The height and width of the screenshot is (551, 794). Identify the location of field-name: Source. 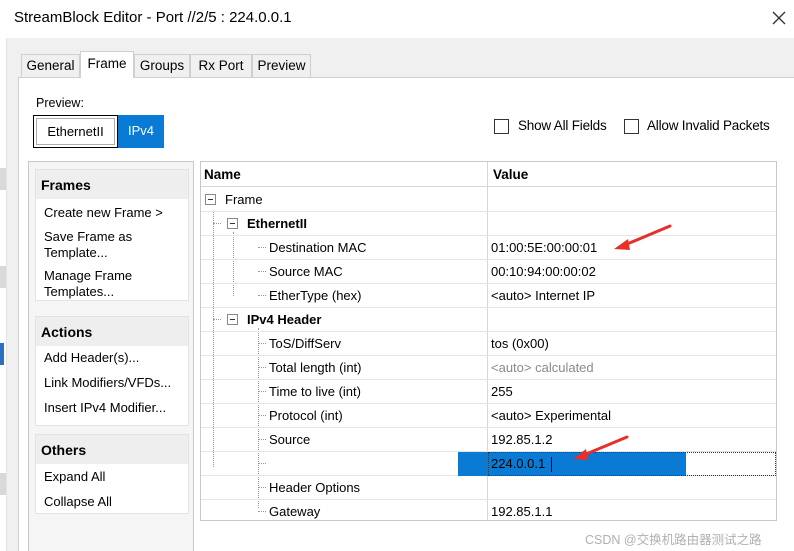
(290, 439).